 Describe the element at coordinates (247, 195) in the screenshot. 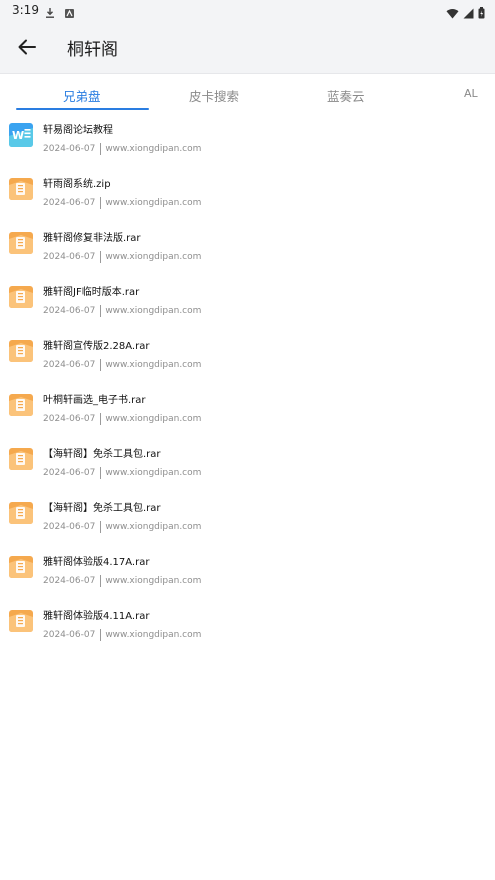

I see `list-item: 轩雨阁系统.zip 2024-06-07 www.xiongdipan.com` at that location.